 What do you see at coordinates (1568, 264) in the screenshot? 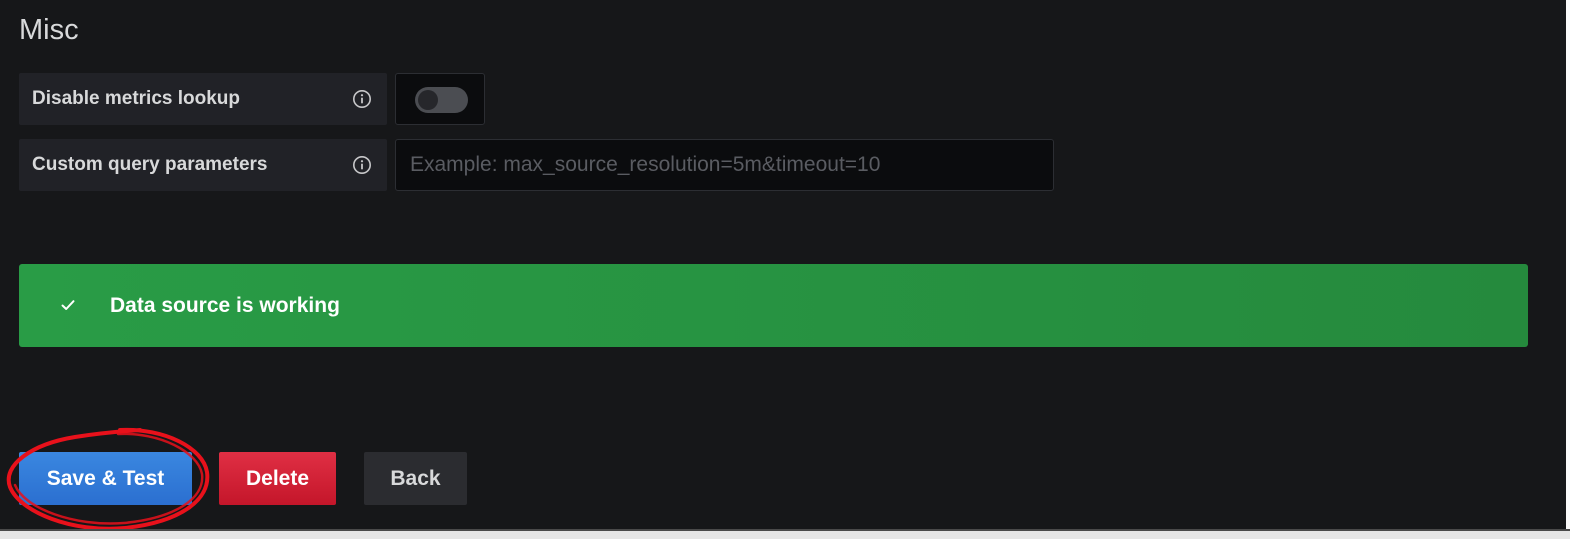
I see `window-edge` at bounding box center [1568, 264].